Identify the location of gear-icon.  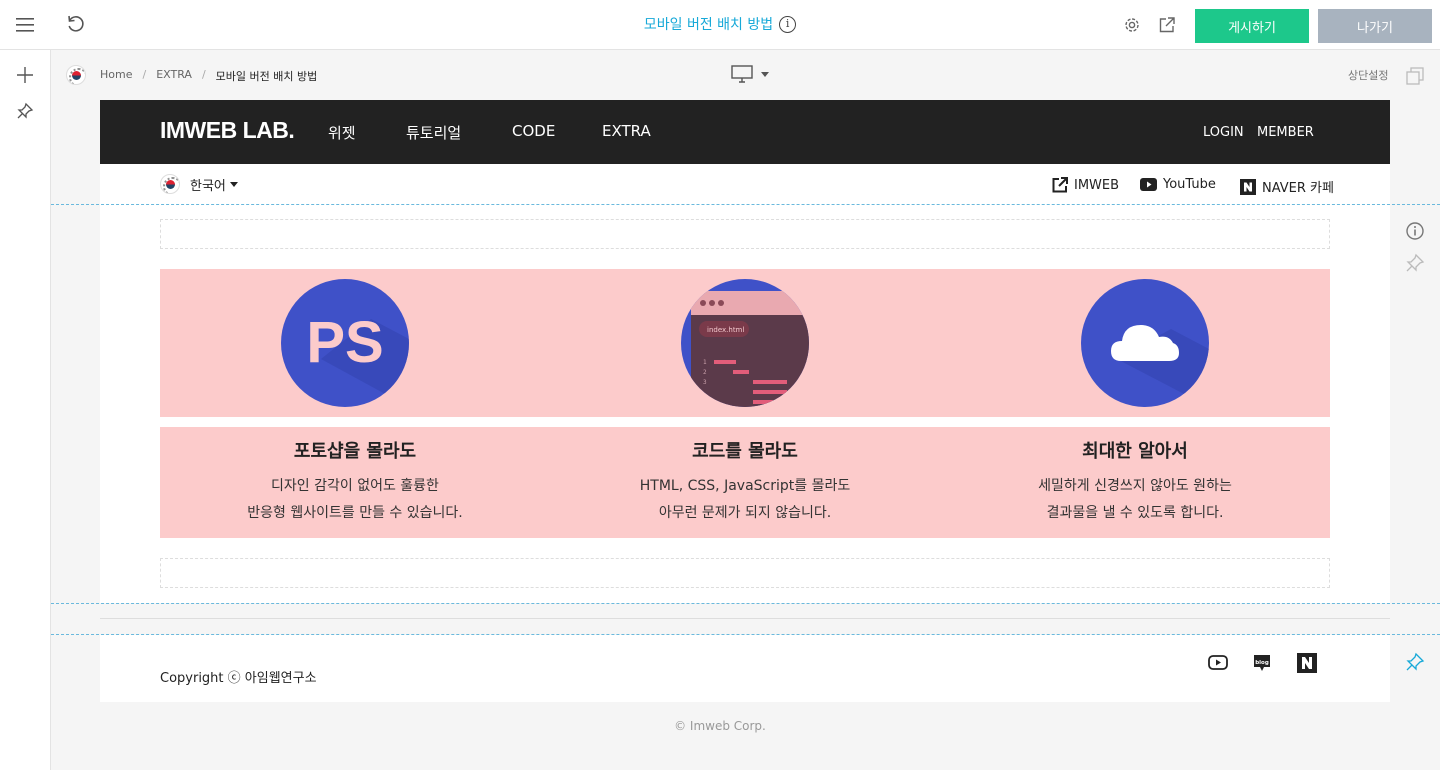
(1132, 25).